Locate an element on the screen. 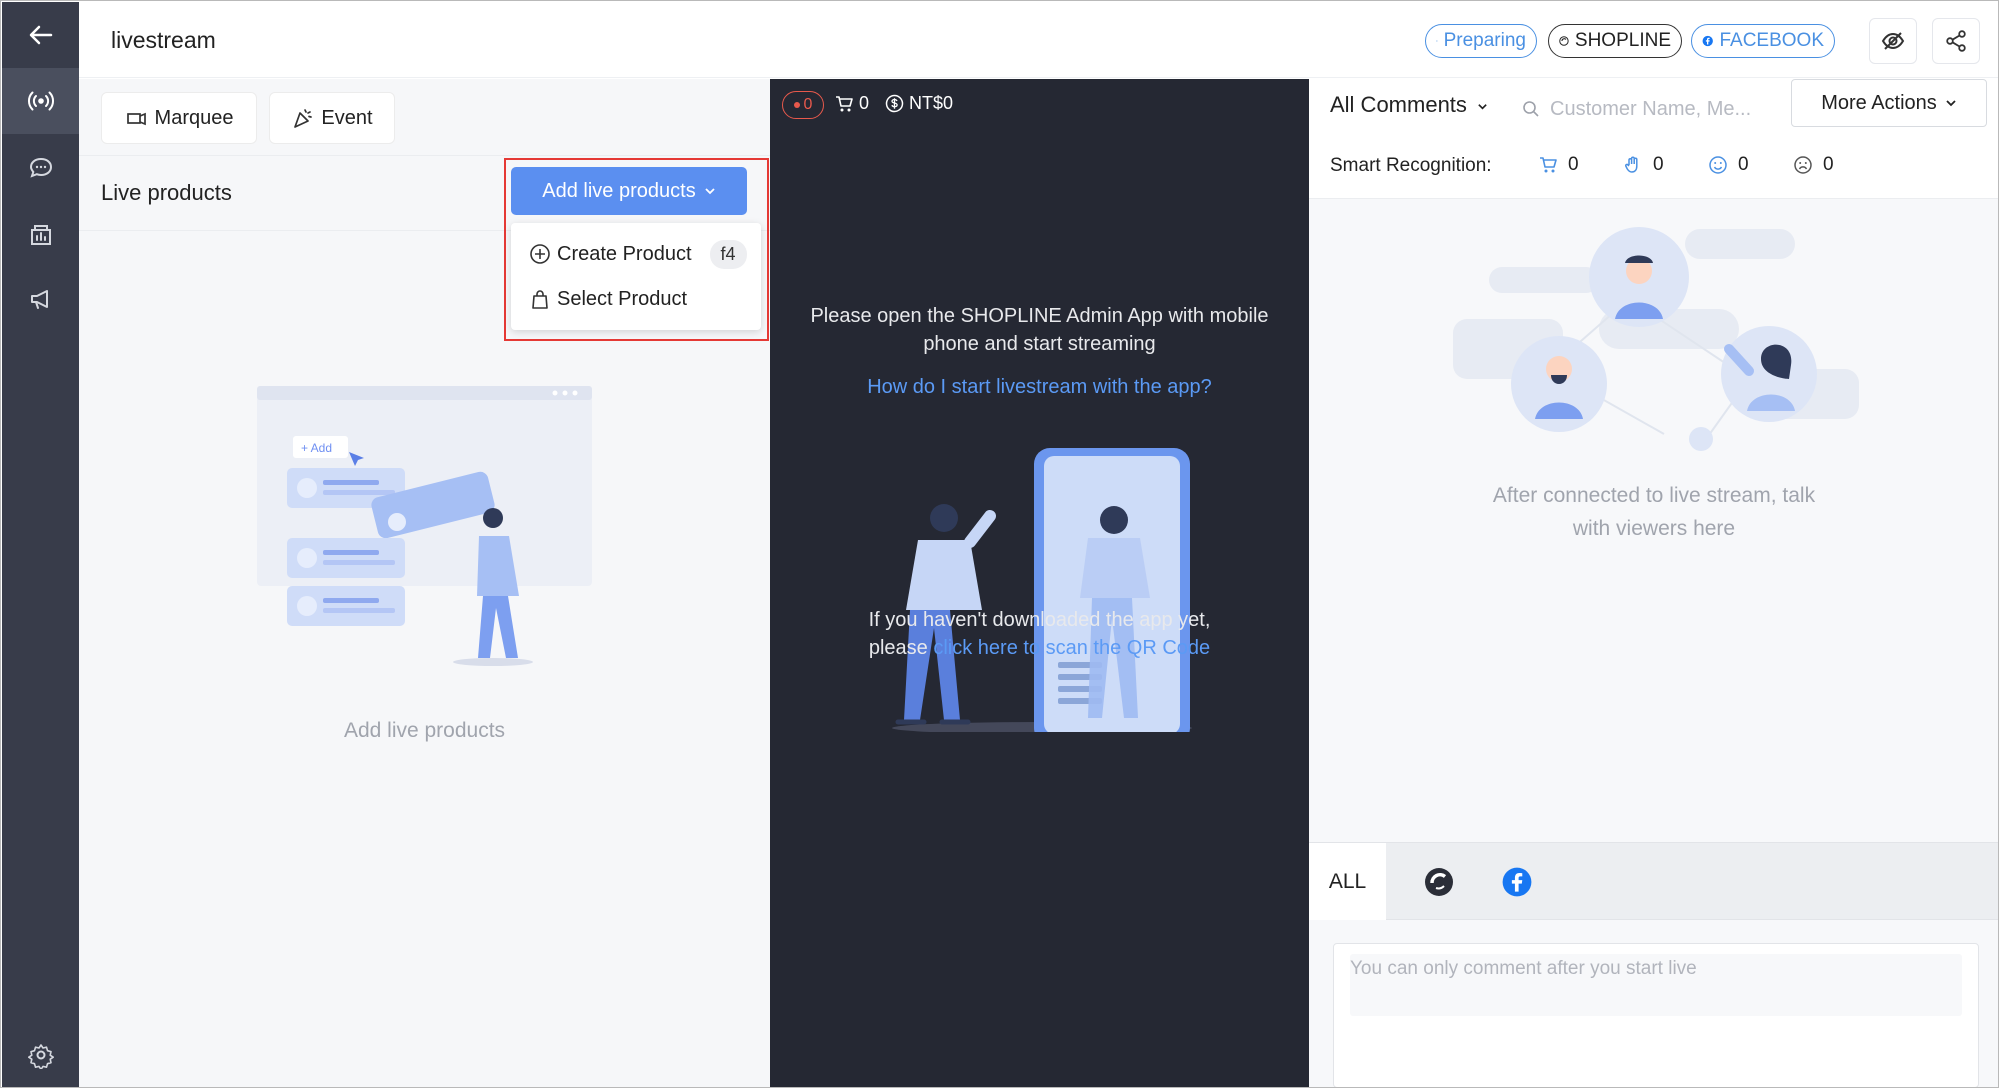 The image size is (1999, 1088). download-line-2: please click here to scan the QR Code is located at coordinates (1039, 648).